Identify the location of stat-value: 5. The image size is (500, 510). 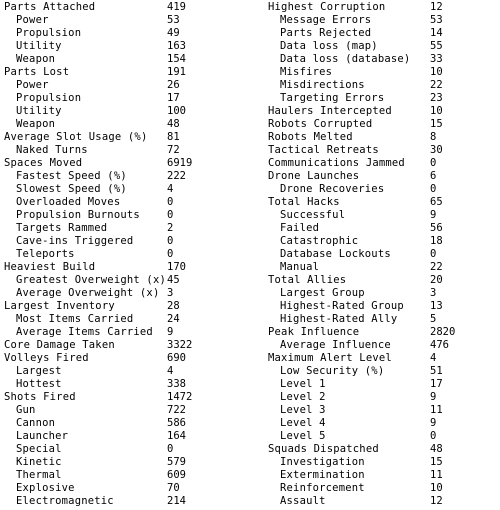
(433, 319).